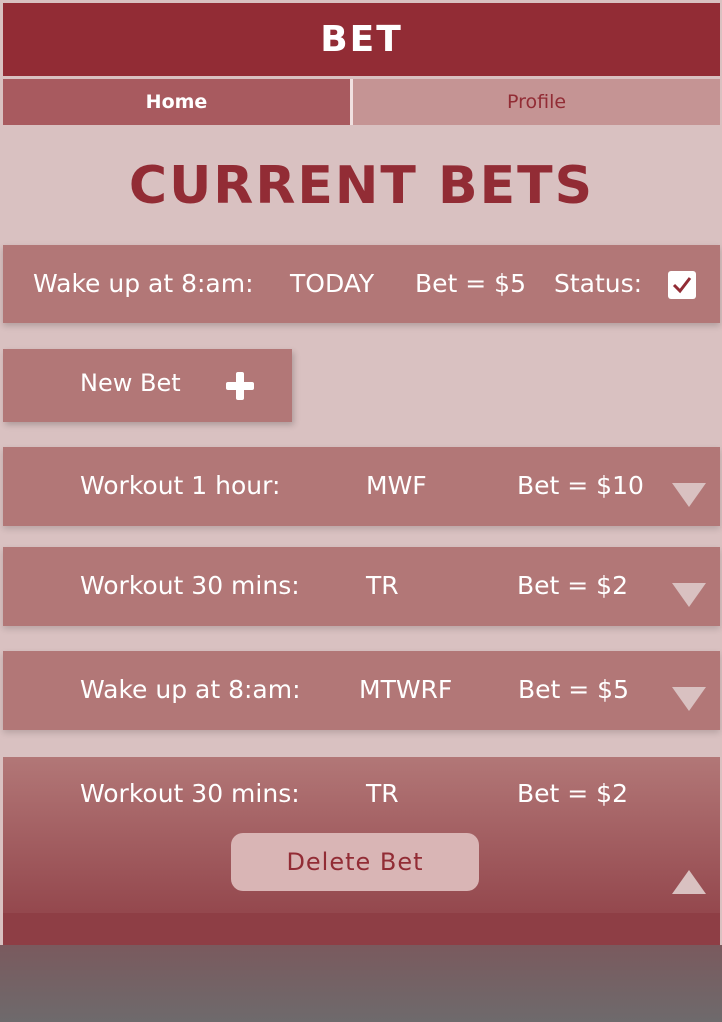 This screenshot has width=722, height=1022. I want to click on tab-bar: Home Profile, so click(361, 102).